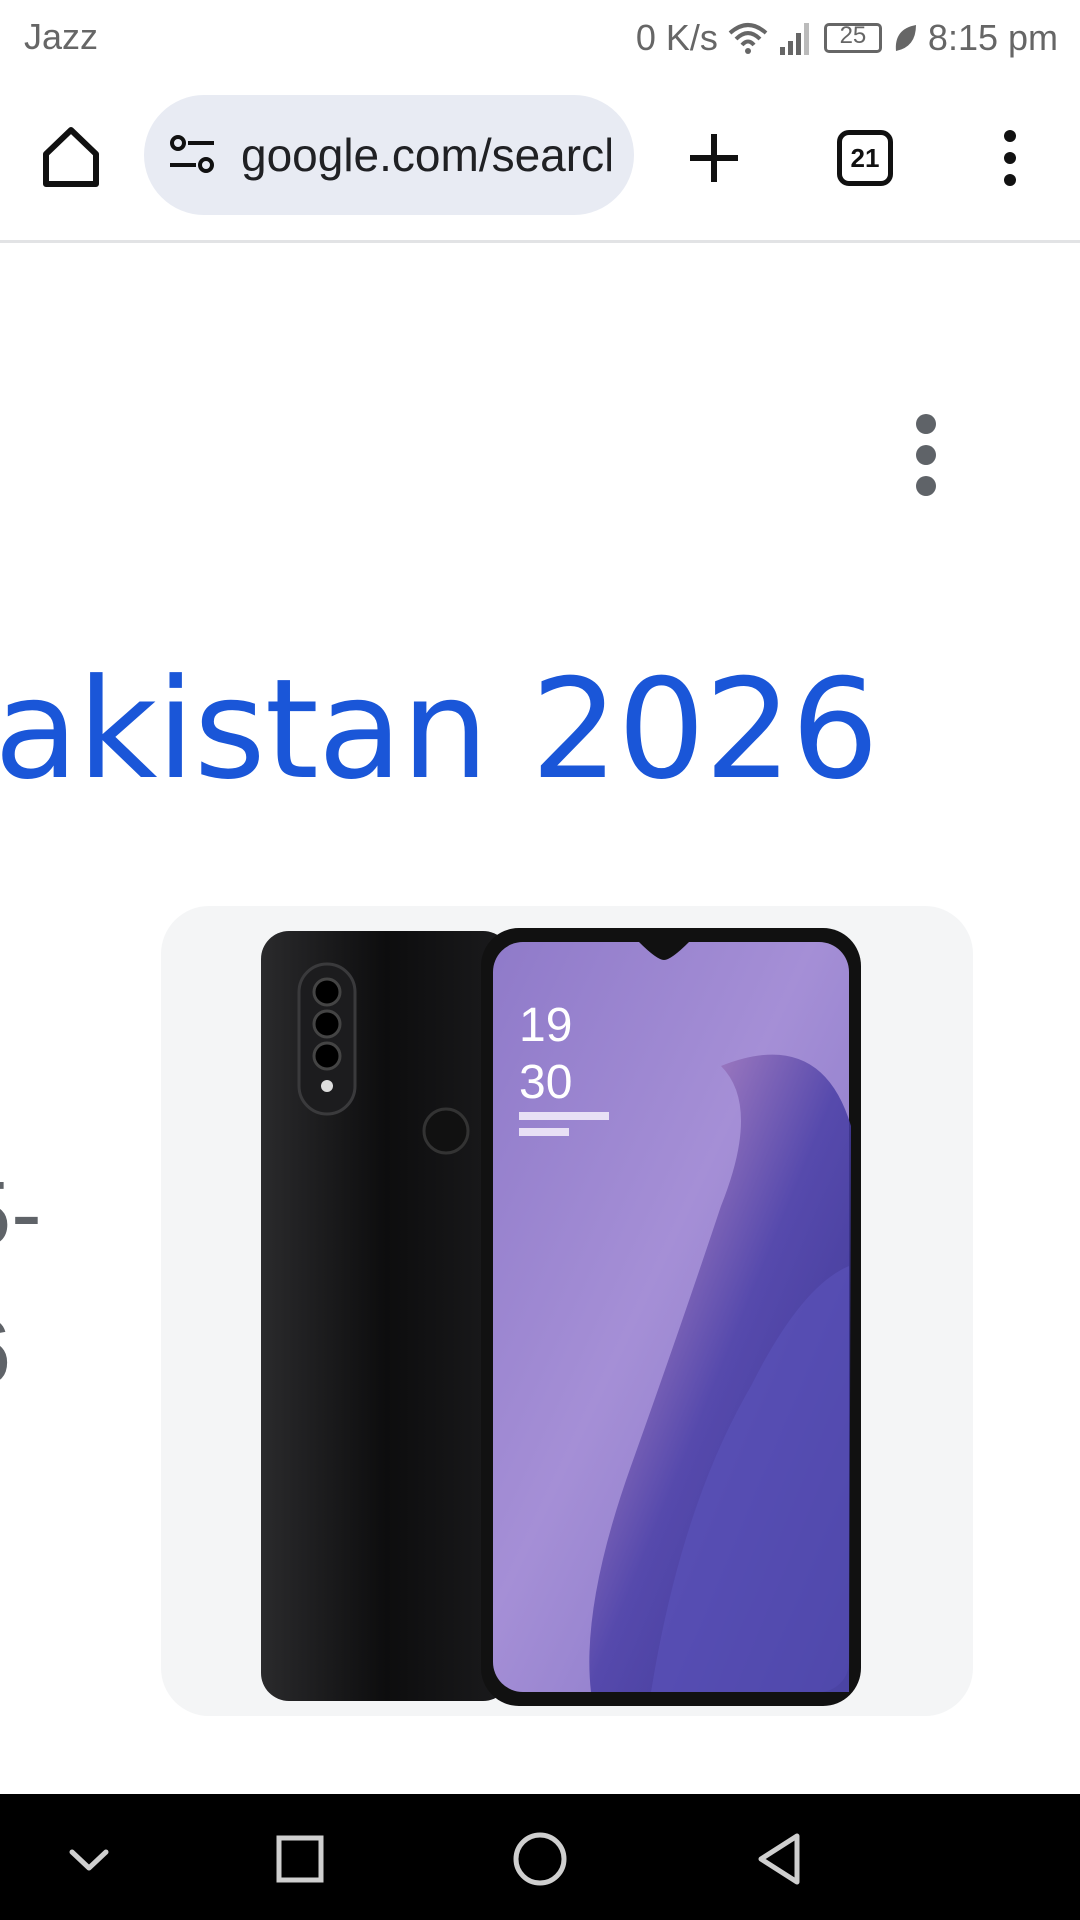 Image resolution: width=1080 pixels, height=1920 pixels. I want to click on browser-toolbar: google.com/search 21, so click(540, 160).